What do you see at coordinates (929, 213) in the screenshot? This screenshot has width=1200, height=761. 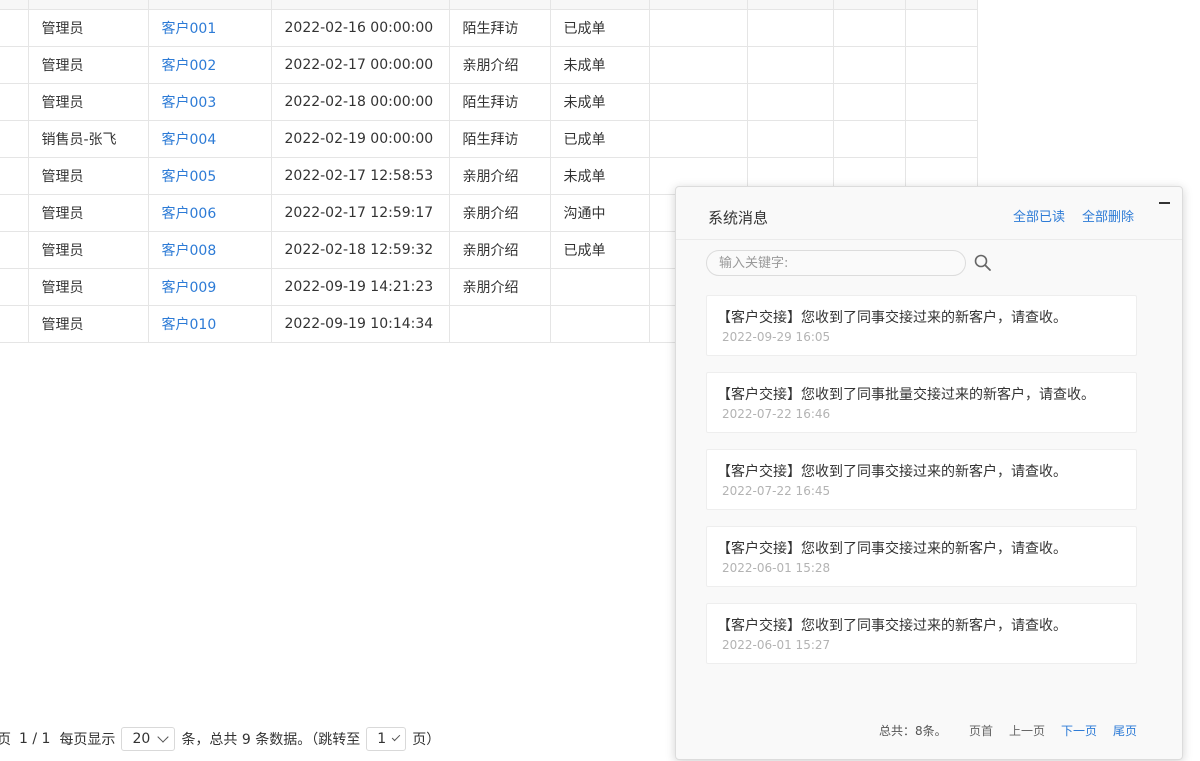 I see `panel-header: 系统消息 全部已读 全部删除` at bounding box center [929, 213].